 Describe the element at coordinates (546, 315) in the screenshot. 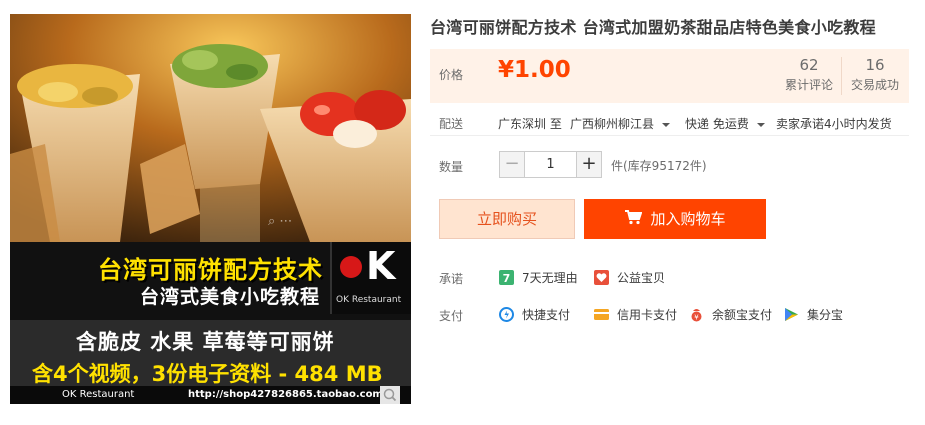

I see `payment-item-label: 快捷支付` at that location.